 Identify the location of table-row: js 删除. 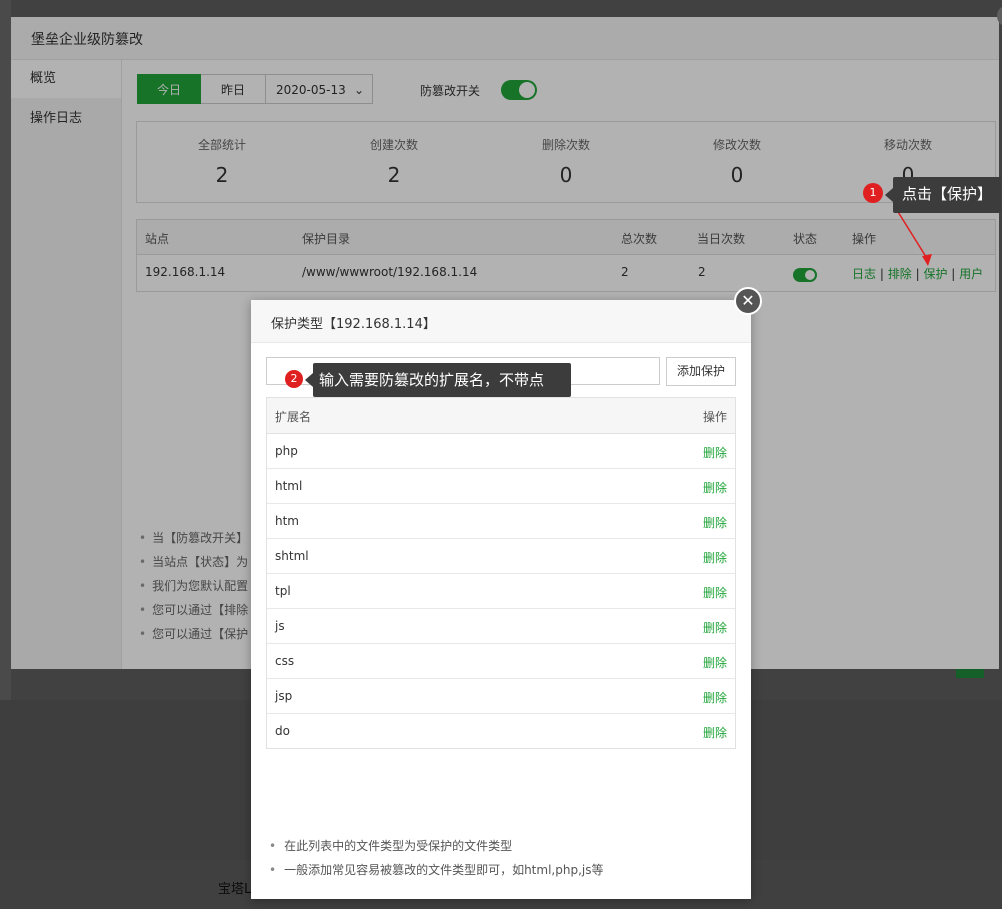
(501, 626).